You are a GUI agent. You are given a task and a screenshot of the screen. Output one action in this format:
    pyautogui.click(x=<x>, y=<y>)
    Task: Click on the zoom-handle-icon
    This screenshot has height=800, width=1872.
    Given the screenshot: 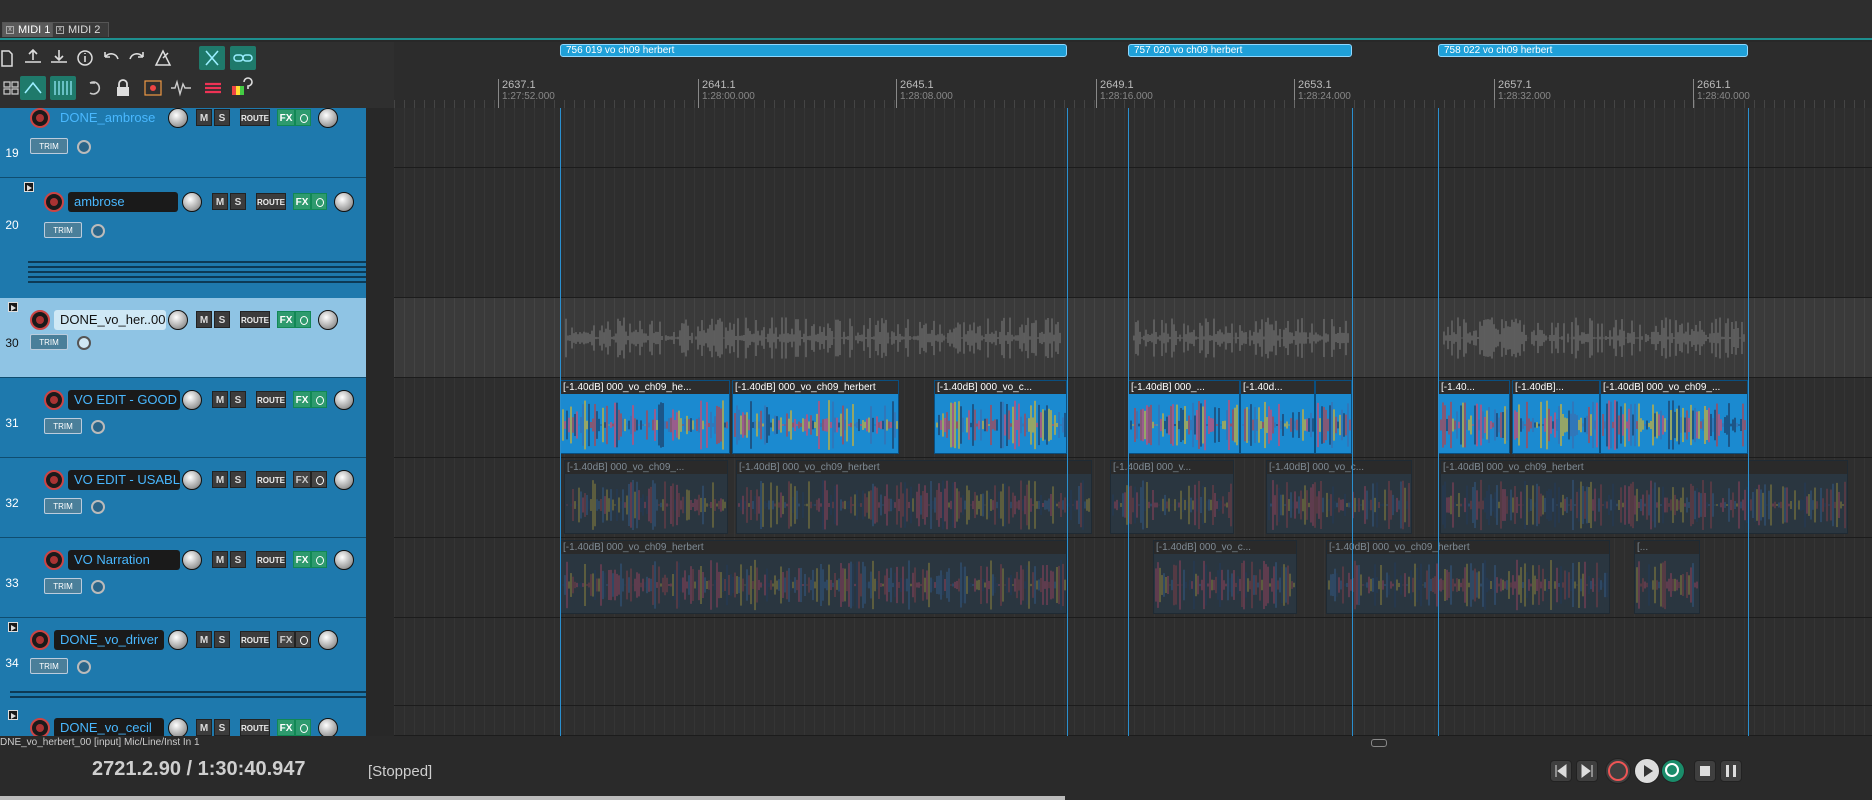 What is the action you would take?
    pyautogui.click(x=1379, y=743)
    